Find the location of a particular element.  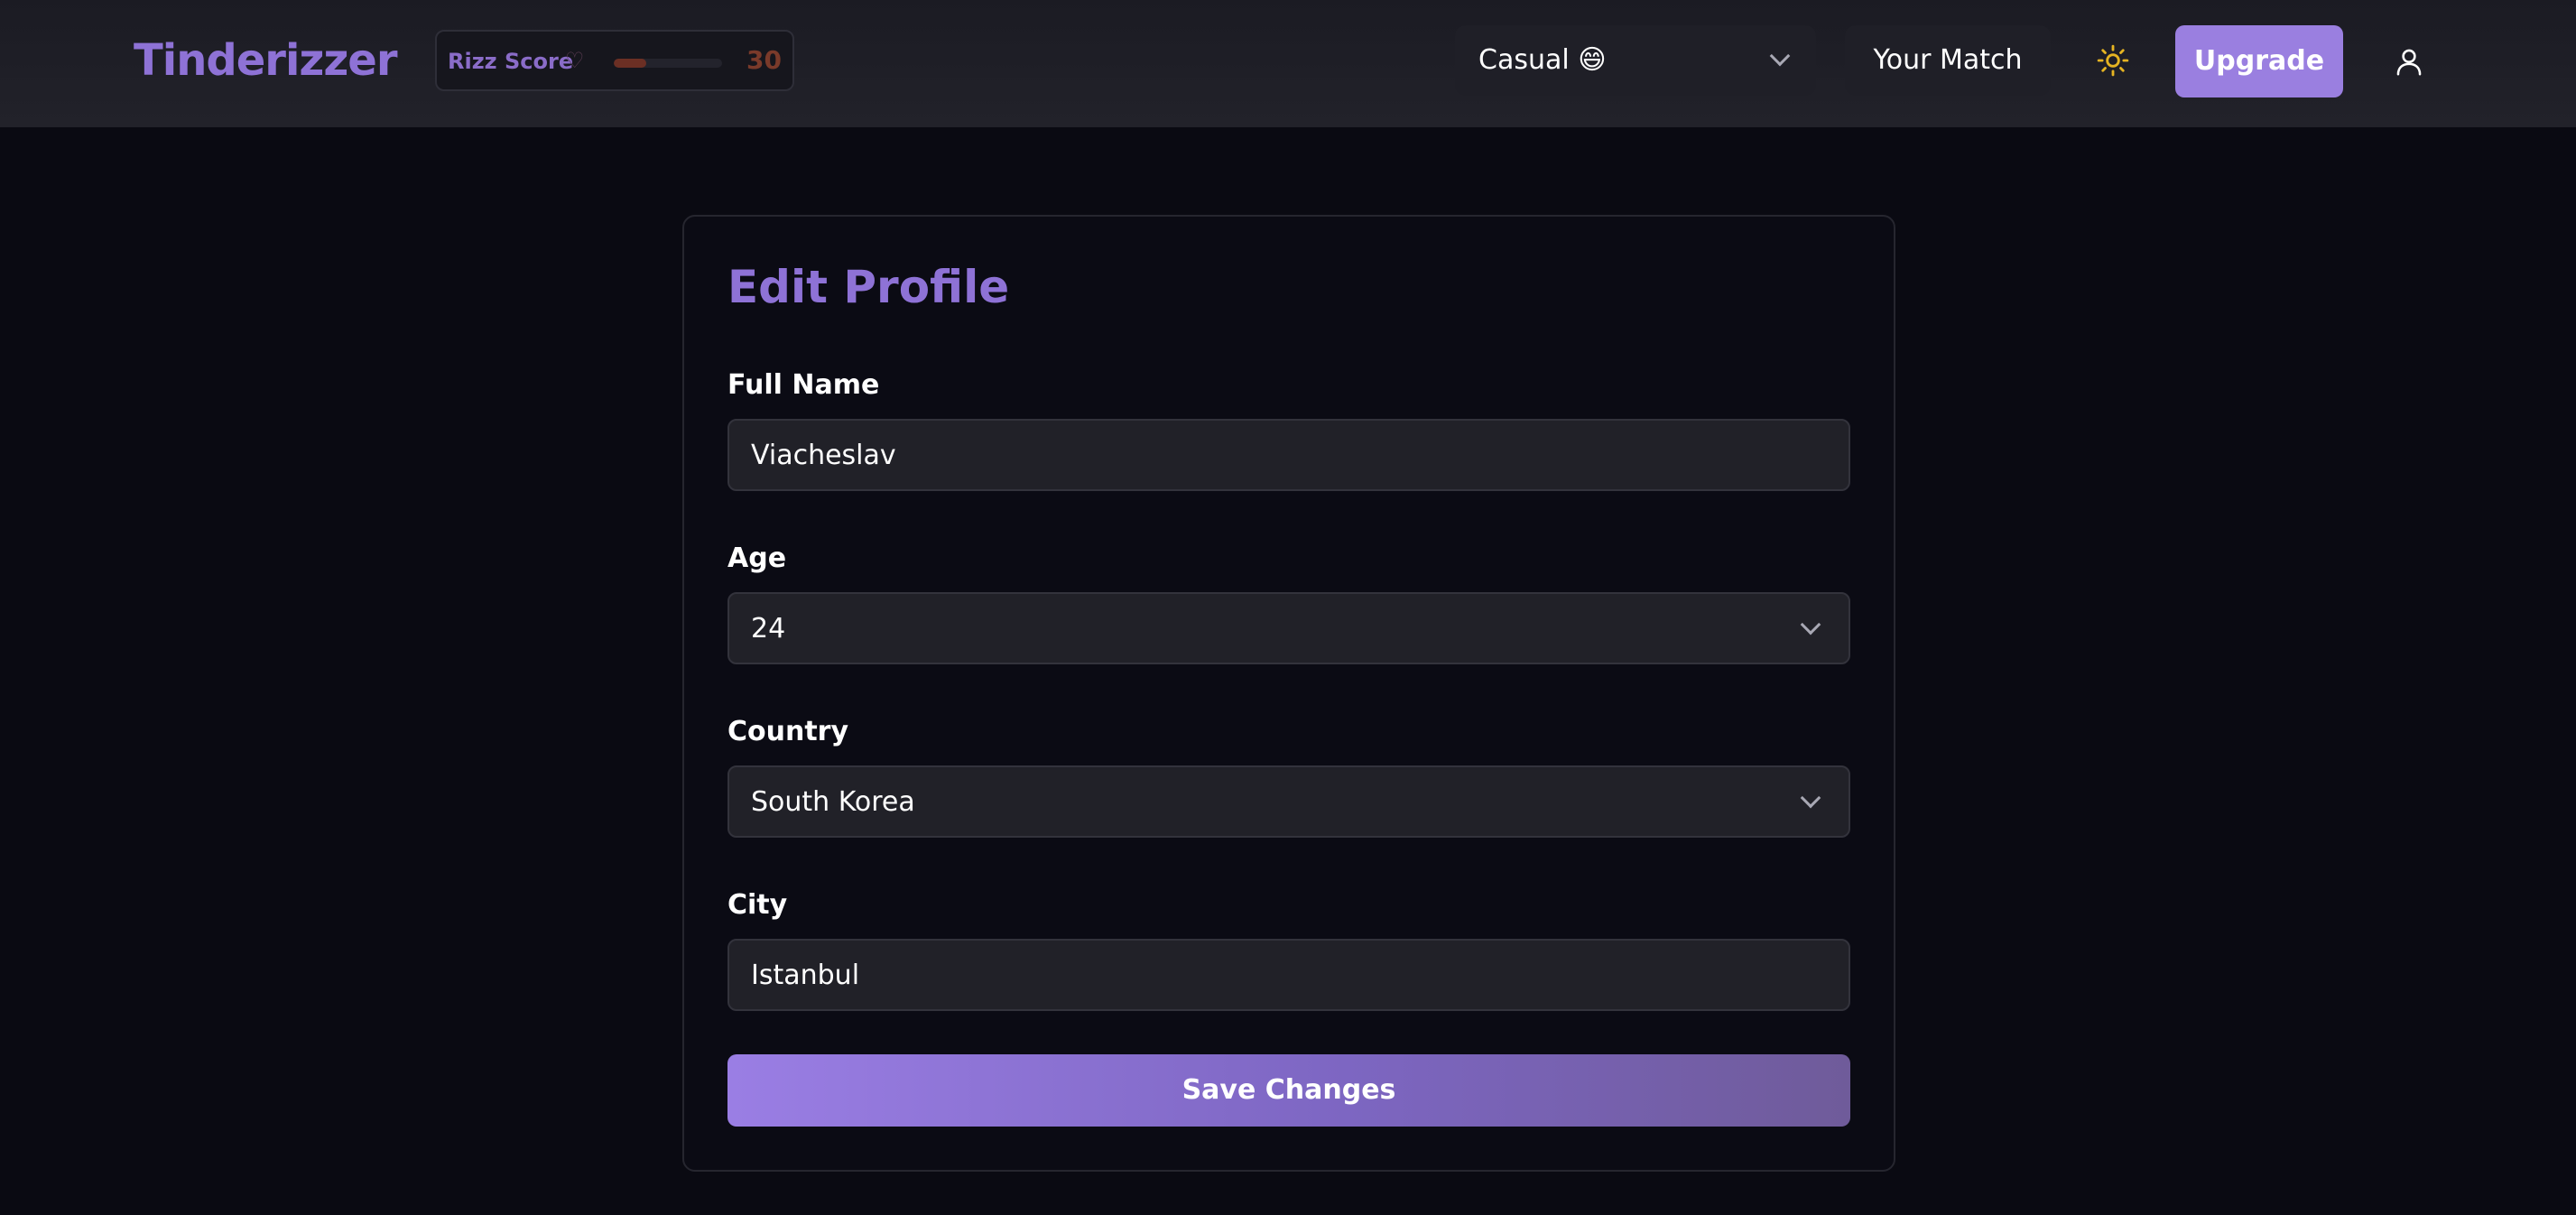

country-label: Country is located at coordinates (788, 731).